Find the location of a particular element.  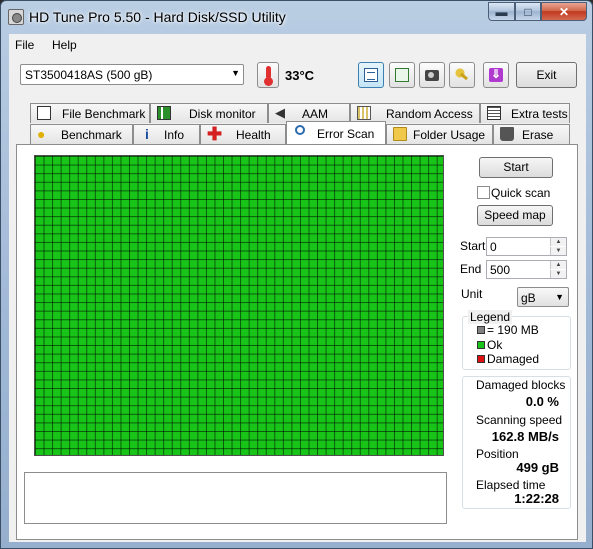

end-value: 500 is located at coordinates (500, 270).